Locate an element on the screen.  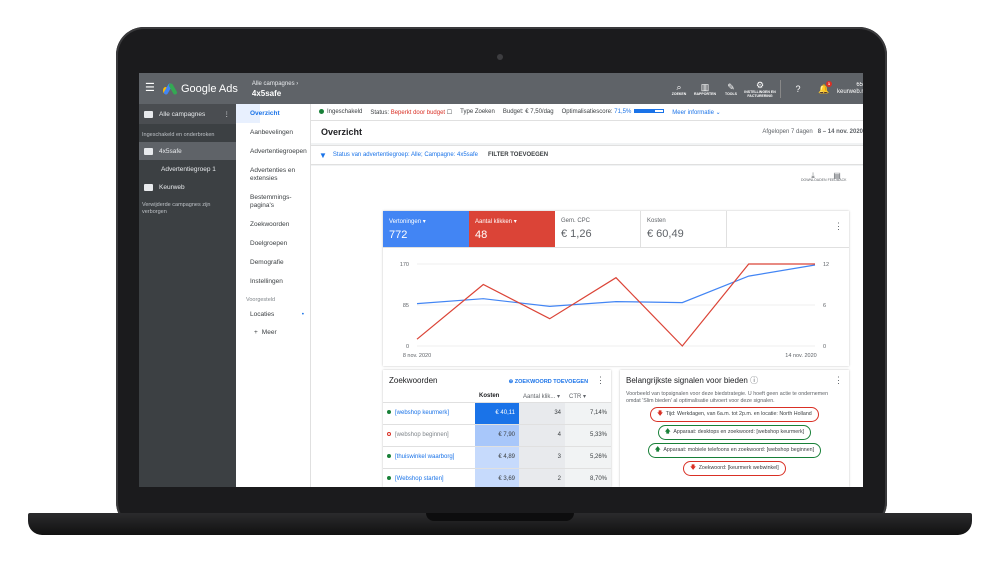
y-right-tick-label: 12 is located at coordinates (826, 265).